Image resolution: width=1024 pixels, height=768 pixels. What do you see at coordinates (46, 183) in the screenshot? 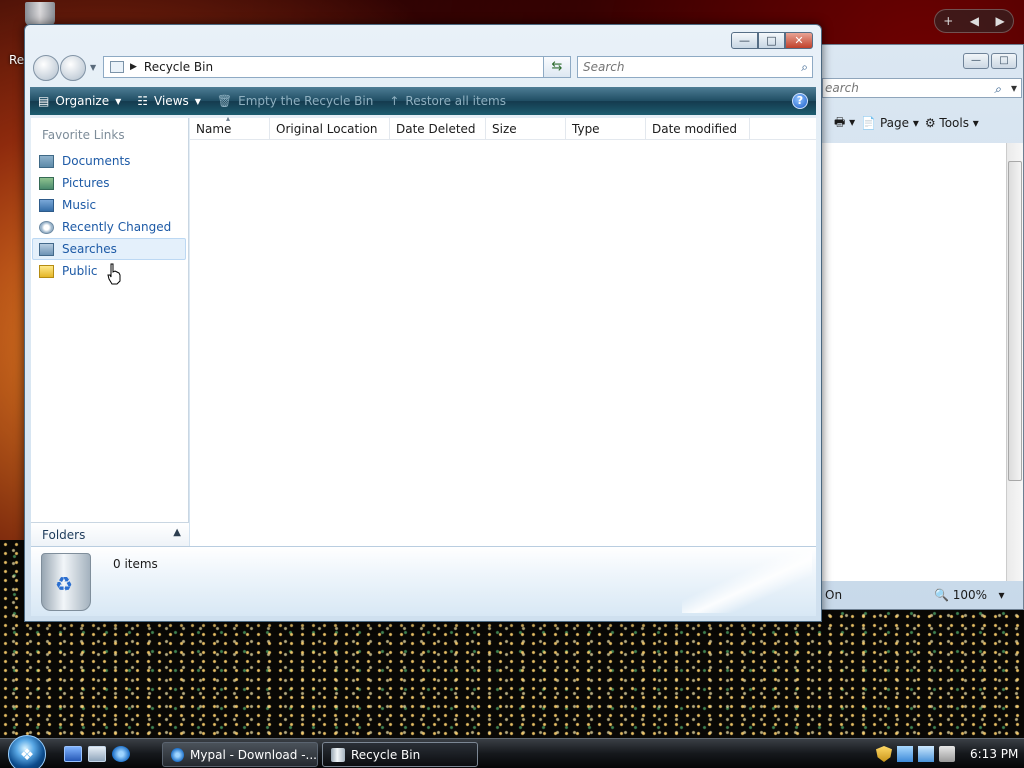
I see `pictures-icon` at bounding box center [46, 183].